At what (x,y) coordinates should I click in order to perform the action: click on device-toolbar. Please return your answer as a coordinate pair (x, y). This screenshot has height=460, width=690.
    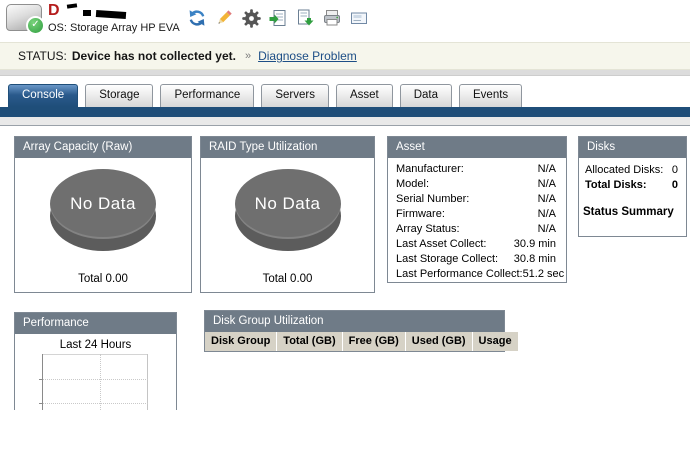
    Looking at the image, I should click on (278, 18).